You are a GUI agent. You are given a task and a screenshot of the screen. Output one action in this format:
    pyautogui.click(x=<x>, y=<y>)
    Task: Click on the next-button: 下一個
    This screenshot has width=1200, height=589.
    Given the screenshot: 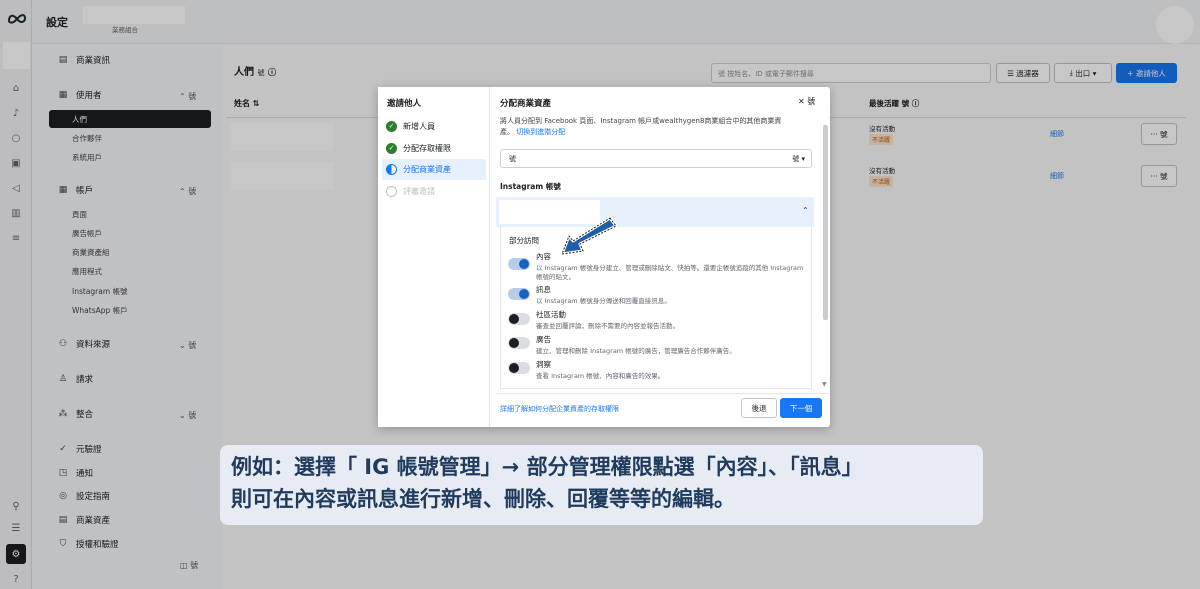 What is the action you would take?
    pyautogui.click(x=801, y=408)
    